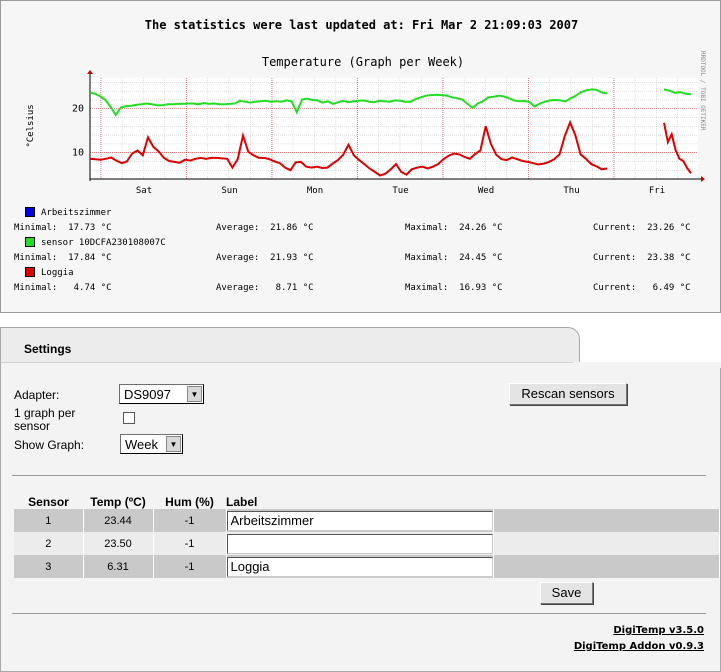 This screenshot has height=672, width=721. I want to click on legend-cur-arbeitszimmer: Current: 23.26 °C, so click(642, 228).